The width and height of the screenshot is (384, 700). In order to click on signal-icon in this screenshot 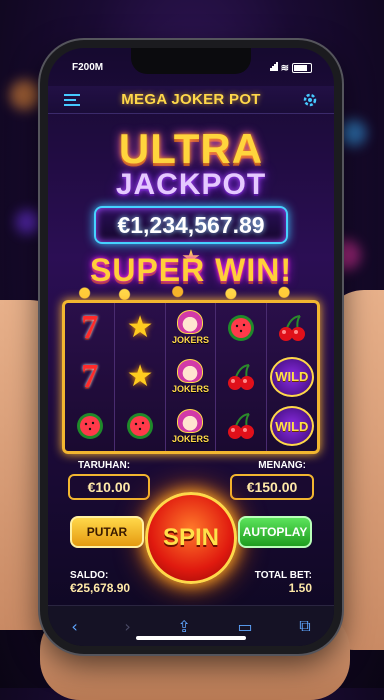, I will do `click(273, 68)`.